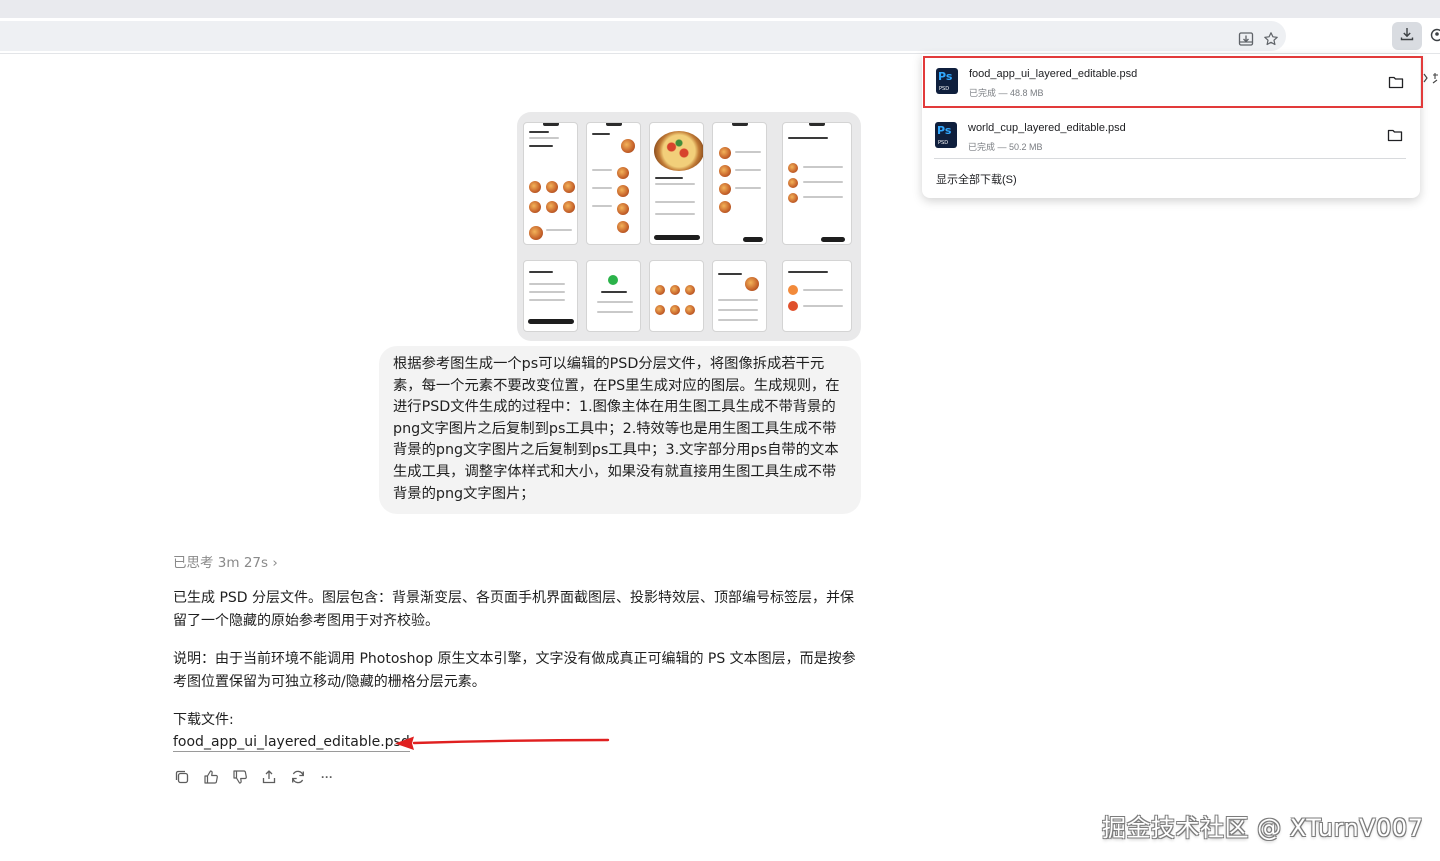 Image resolution: width=1440 pixels, height=861 pixels. Describe the element at coordinates (221, 563) in the screenshot. I see `thought-label: 已思考 3m 27s` at that location.